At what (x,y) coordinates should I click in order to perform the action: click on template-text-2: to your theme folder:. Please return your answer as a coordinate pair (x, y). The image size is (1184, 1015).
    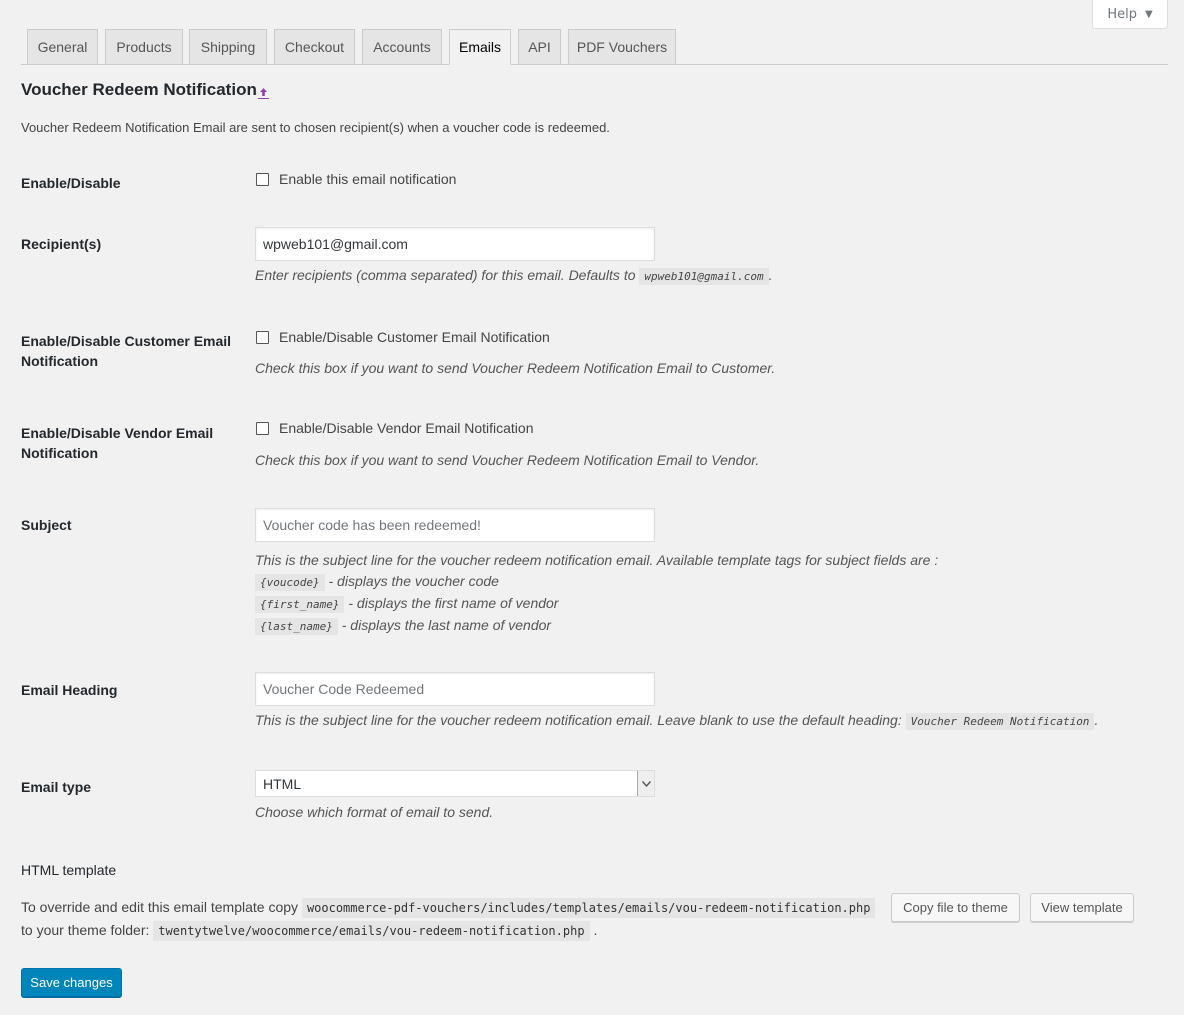
    Looking at the image, I should click on (85, 930).